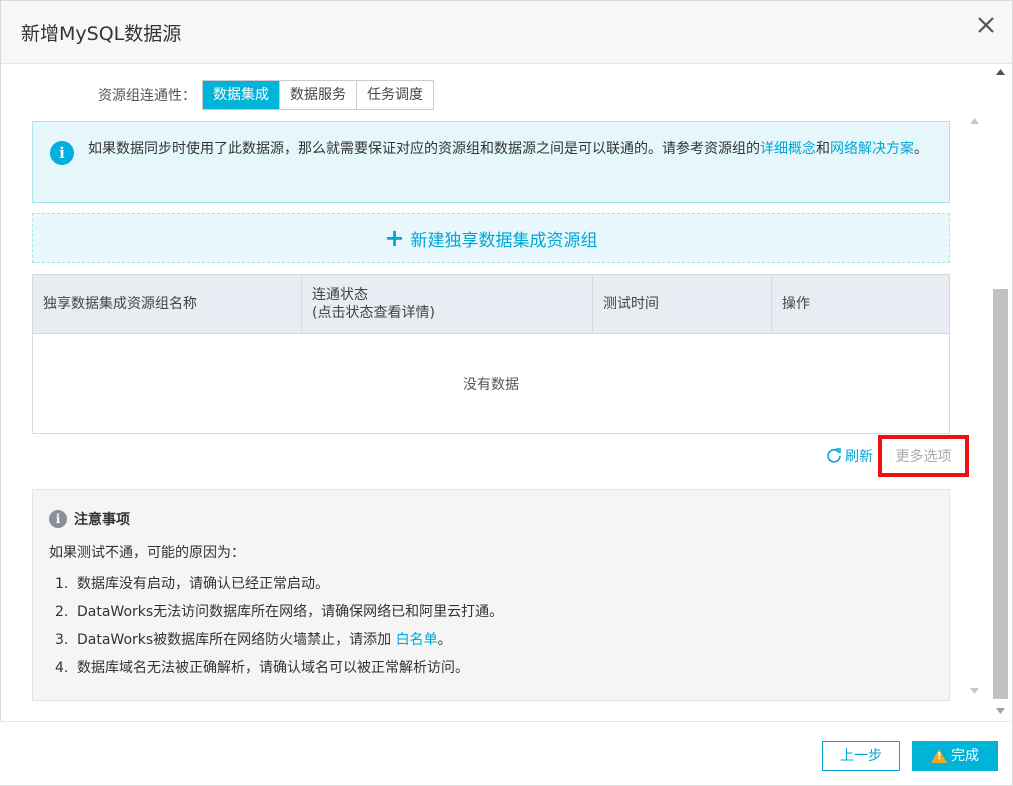  What do you see at coordinates (921, 149) in the screenshot?
I see `info-period: 。` at bounding box center [921, 149].